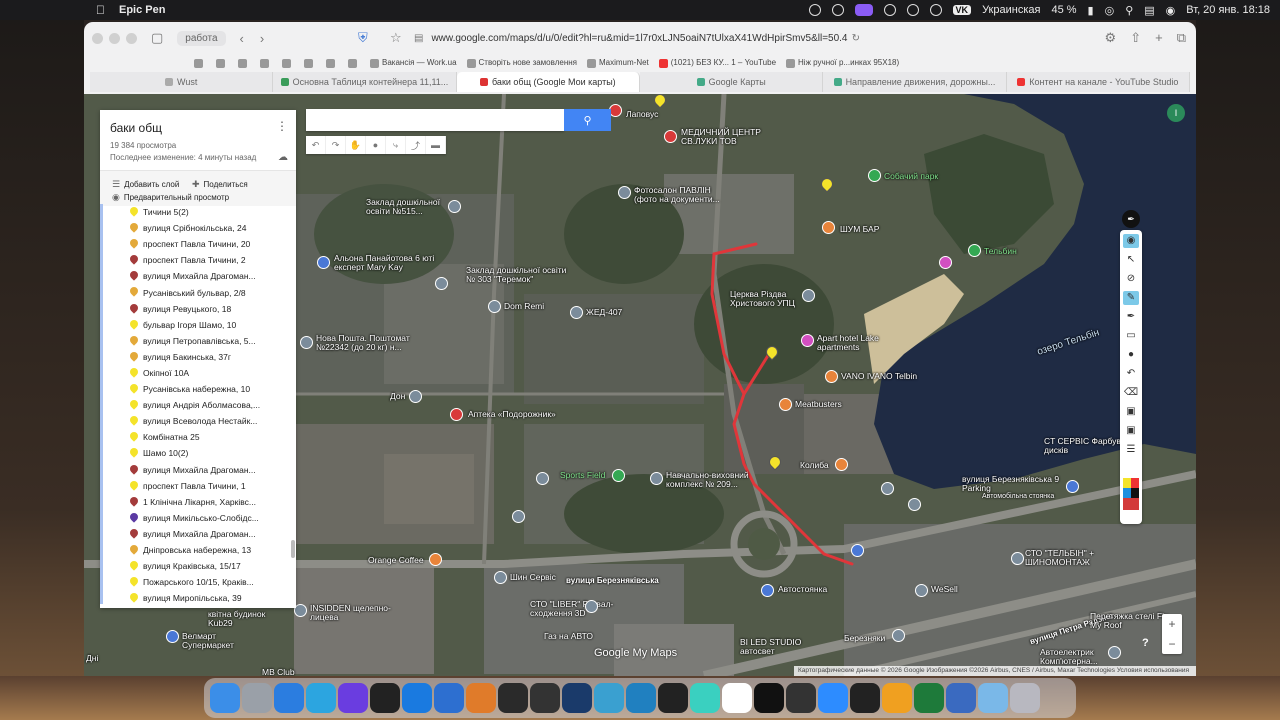 The image size is (1280, 720). What do you see at coordinates (199, 228) in the screenshot?
I see `list-item: вулиця Срібнокільська, 24` at bounding box center [199, 228].